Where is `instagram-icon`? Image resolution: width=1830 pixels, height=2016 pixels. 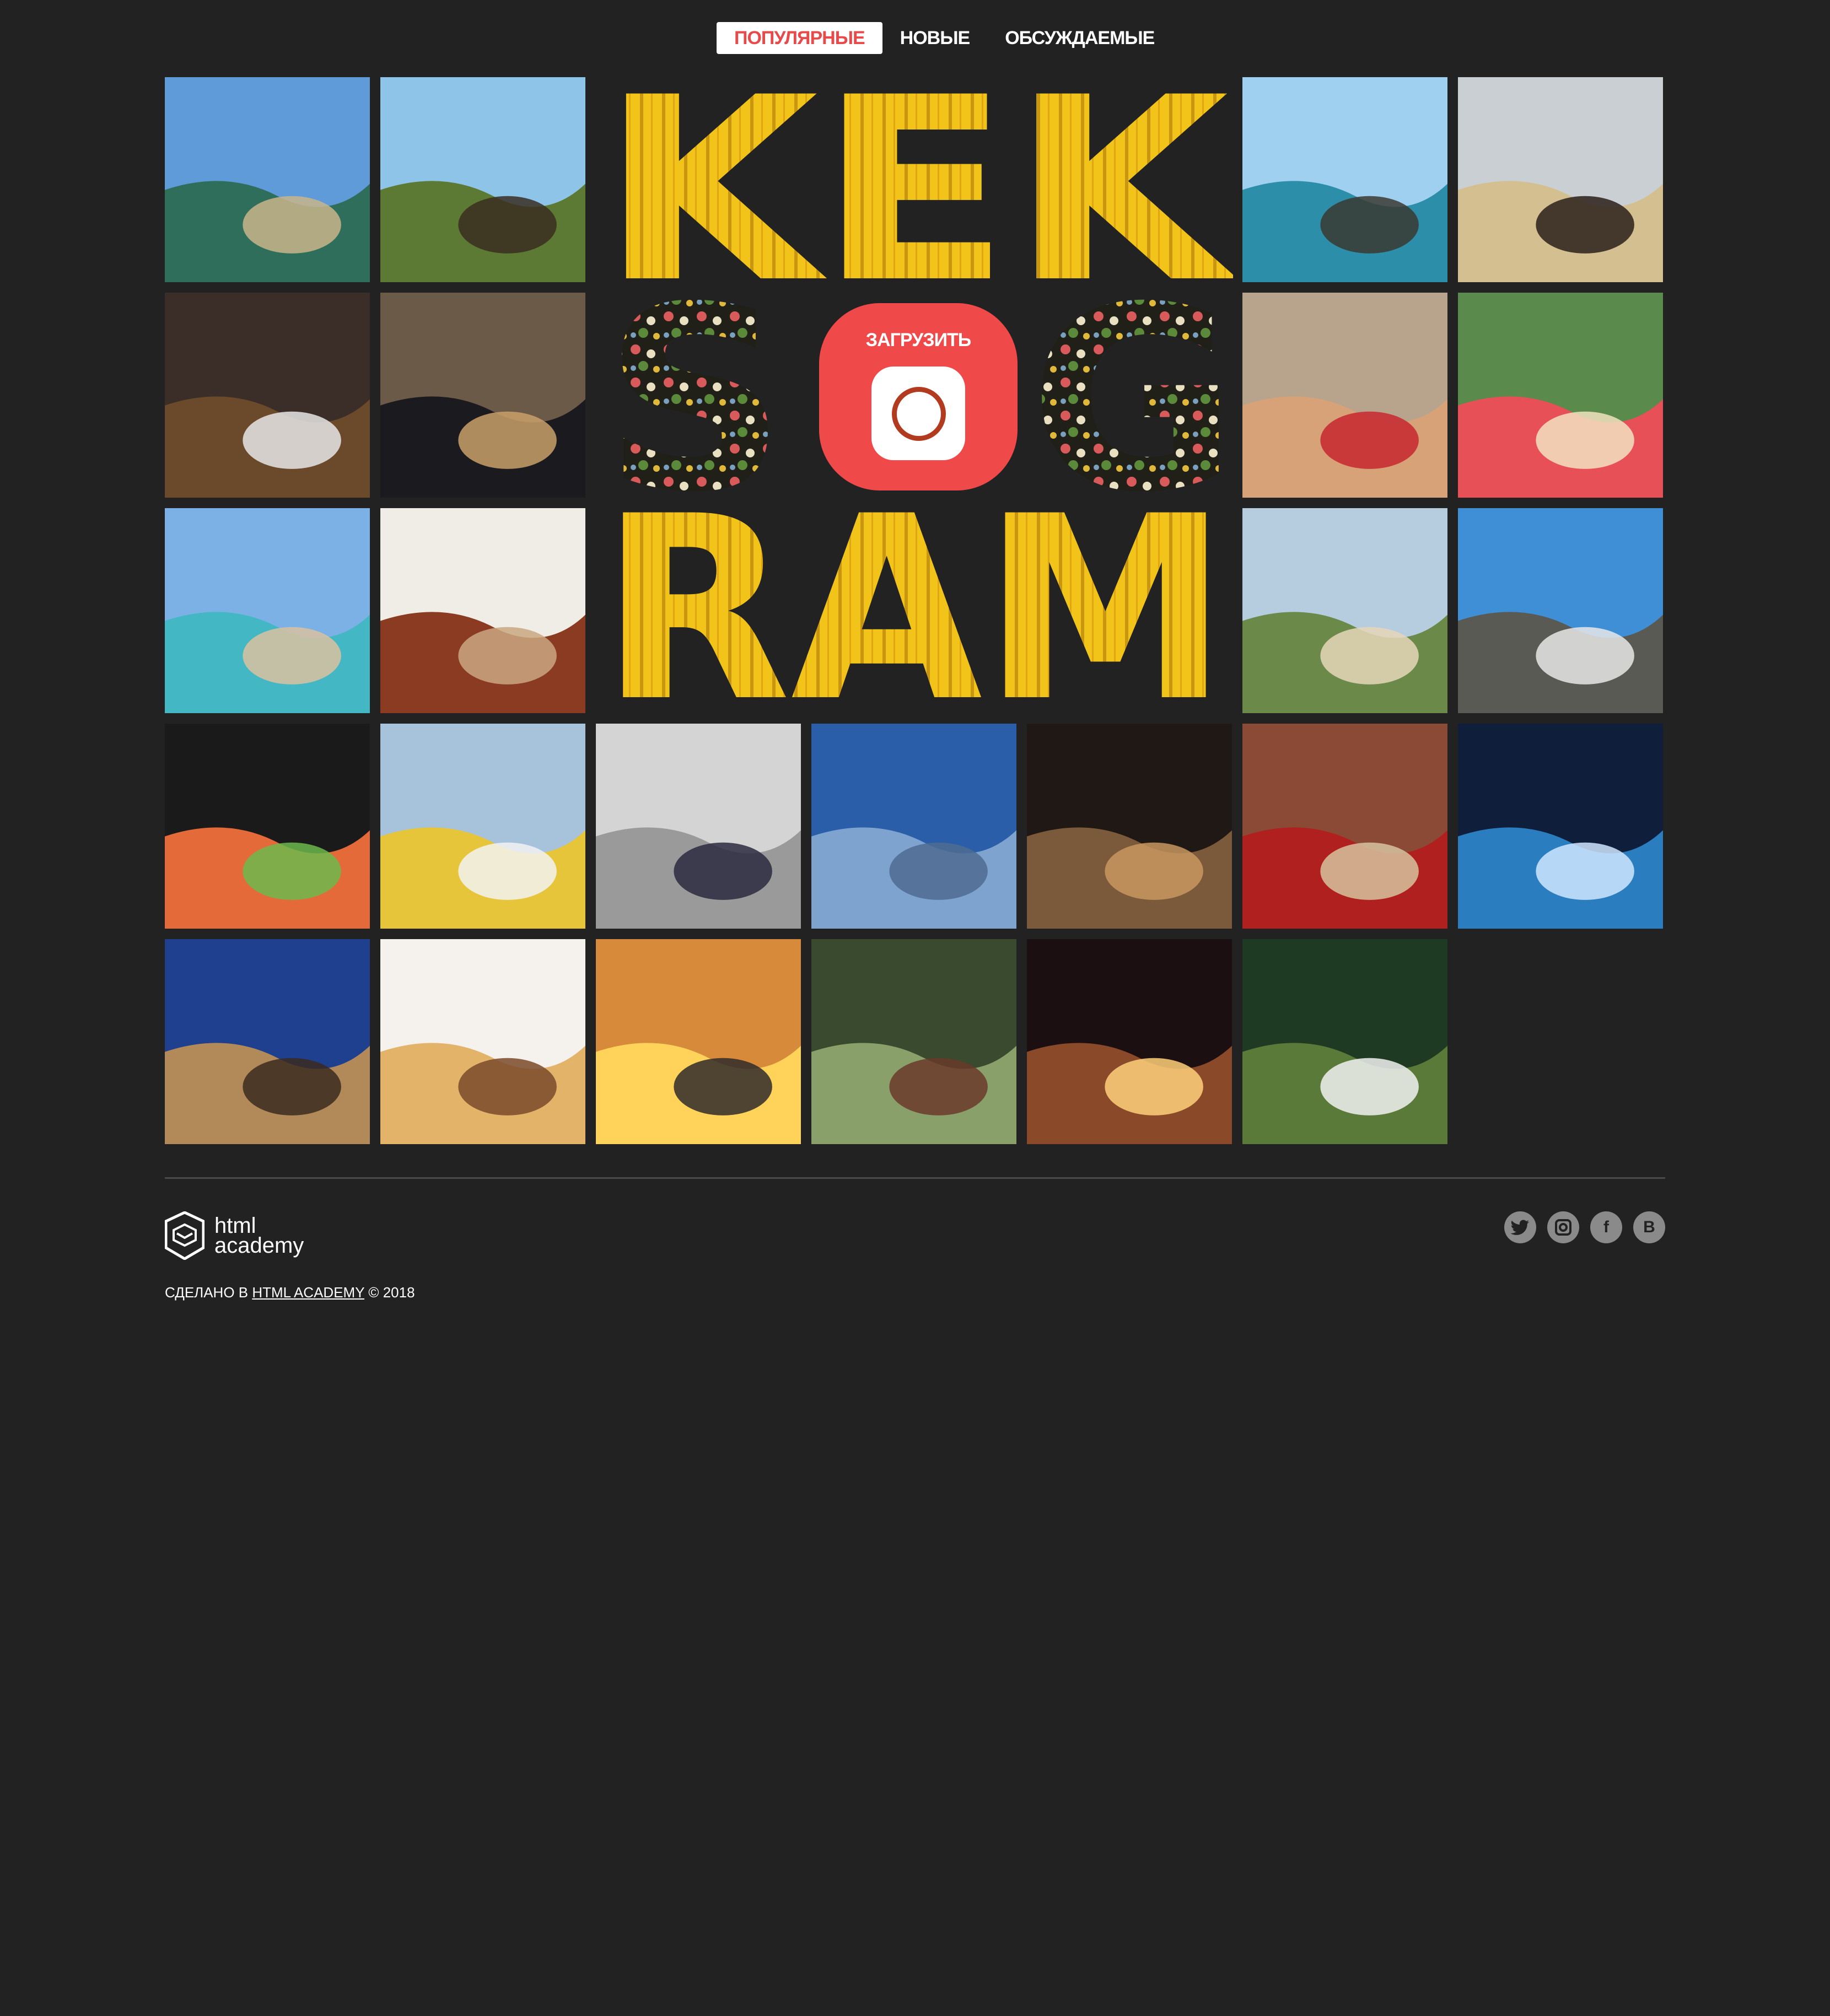
instagram-icon is located at coordinates (1563, 1227).